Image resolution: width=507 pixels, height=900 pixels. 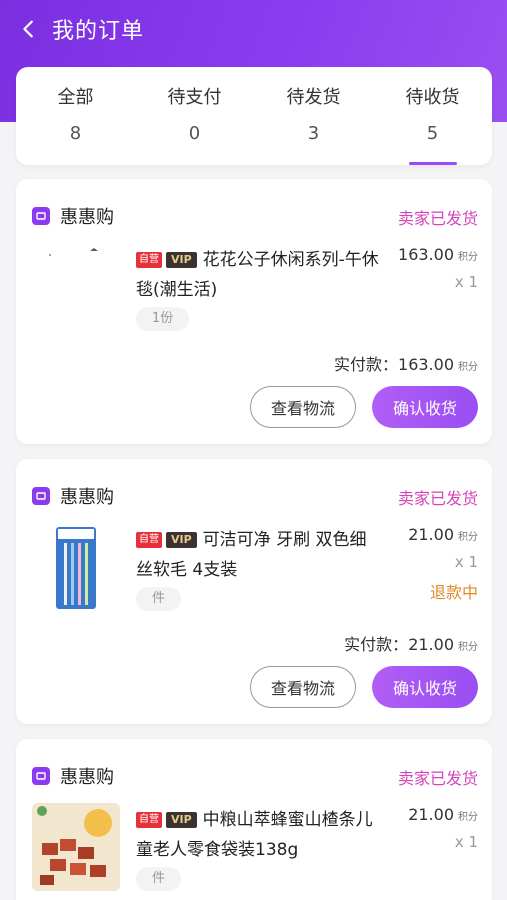 What do you see at coordinates (453, 592) in the screenshot?
I see `refund-status: 退款中` at bounding box center [453, 592].